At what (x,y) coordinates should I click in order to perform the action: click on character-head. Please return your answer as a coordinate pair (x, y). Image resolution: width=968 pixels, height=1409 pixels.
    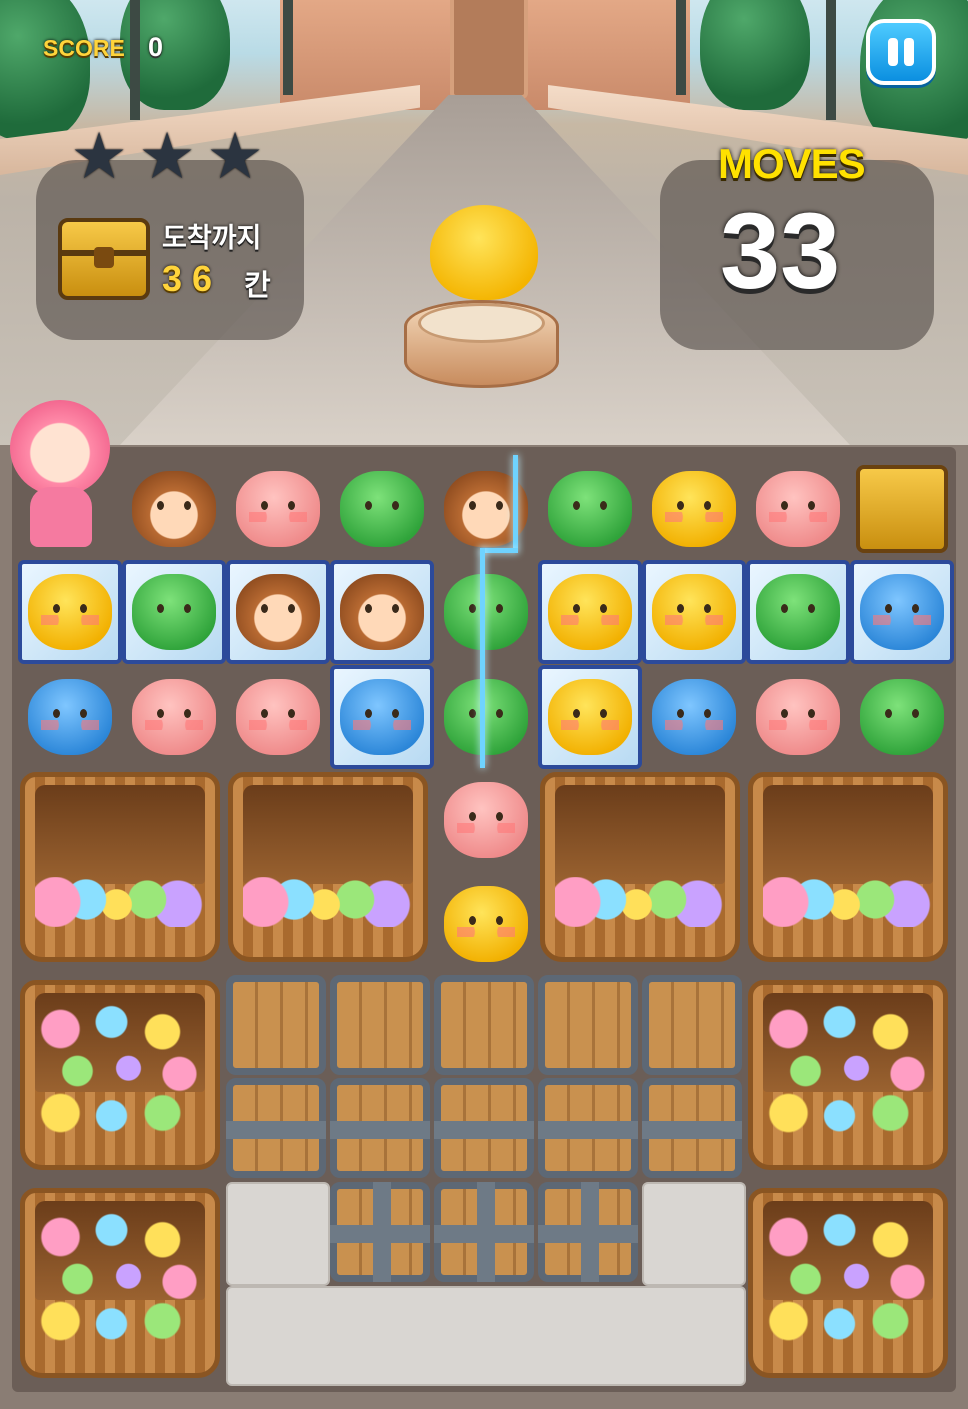
    Looking at the image, I should click on (60, 448).